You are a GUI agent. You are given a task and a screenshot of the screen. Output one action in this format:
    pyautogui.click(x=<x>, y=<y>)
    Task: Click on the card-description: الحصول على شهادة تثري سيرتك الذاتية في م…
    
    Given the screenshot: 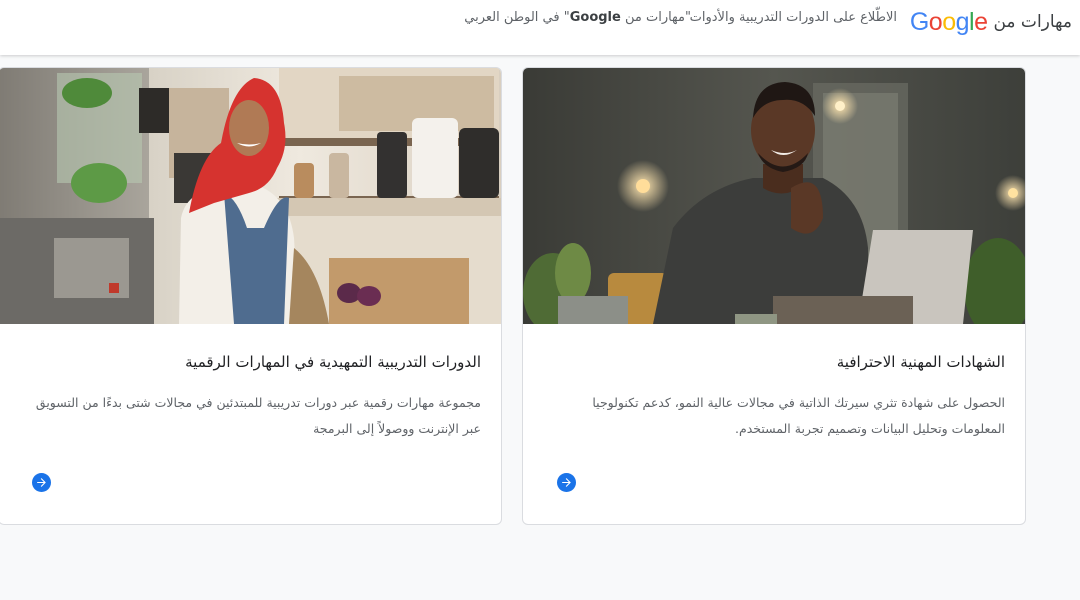 What is the action you would take?
    pyautogui.click(x=798, y=415)
    